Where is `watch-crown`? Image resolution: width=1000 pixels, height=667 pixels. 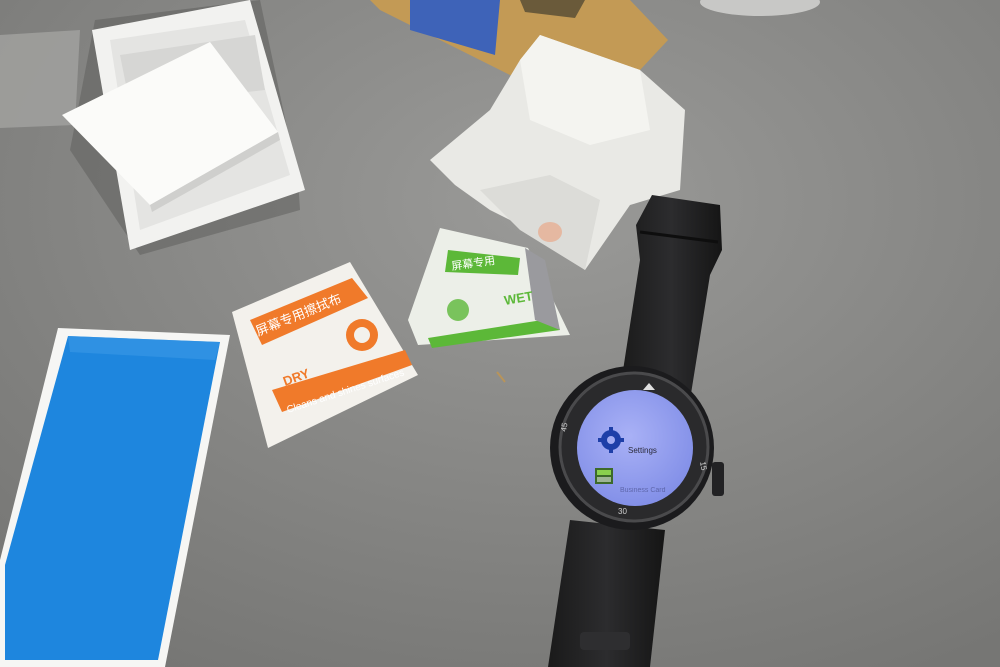
watch-crown is located at coordinates (718, 479).